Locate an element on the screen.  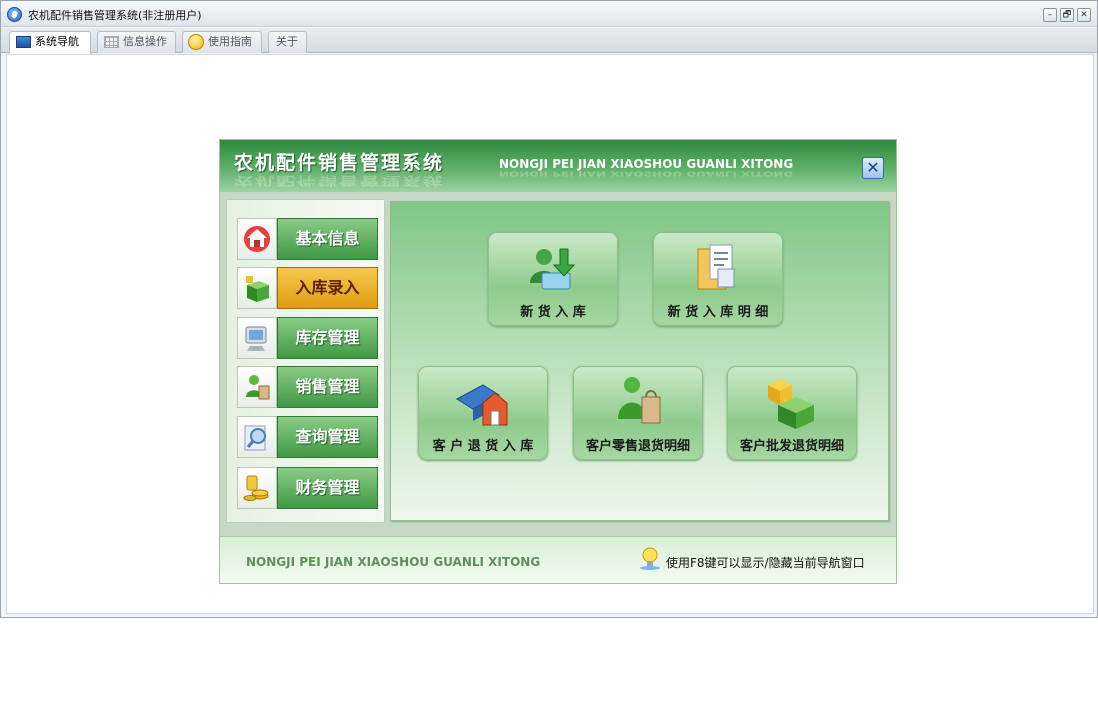
menu-item-basic-info: 基本信息 is located at coordinates (307, 239).